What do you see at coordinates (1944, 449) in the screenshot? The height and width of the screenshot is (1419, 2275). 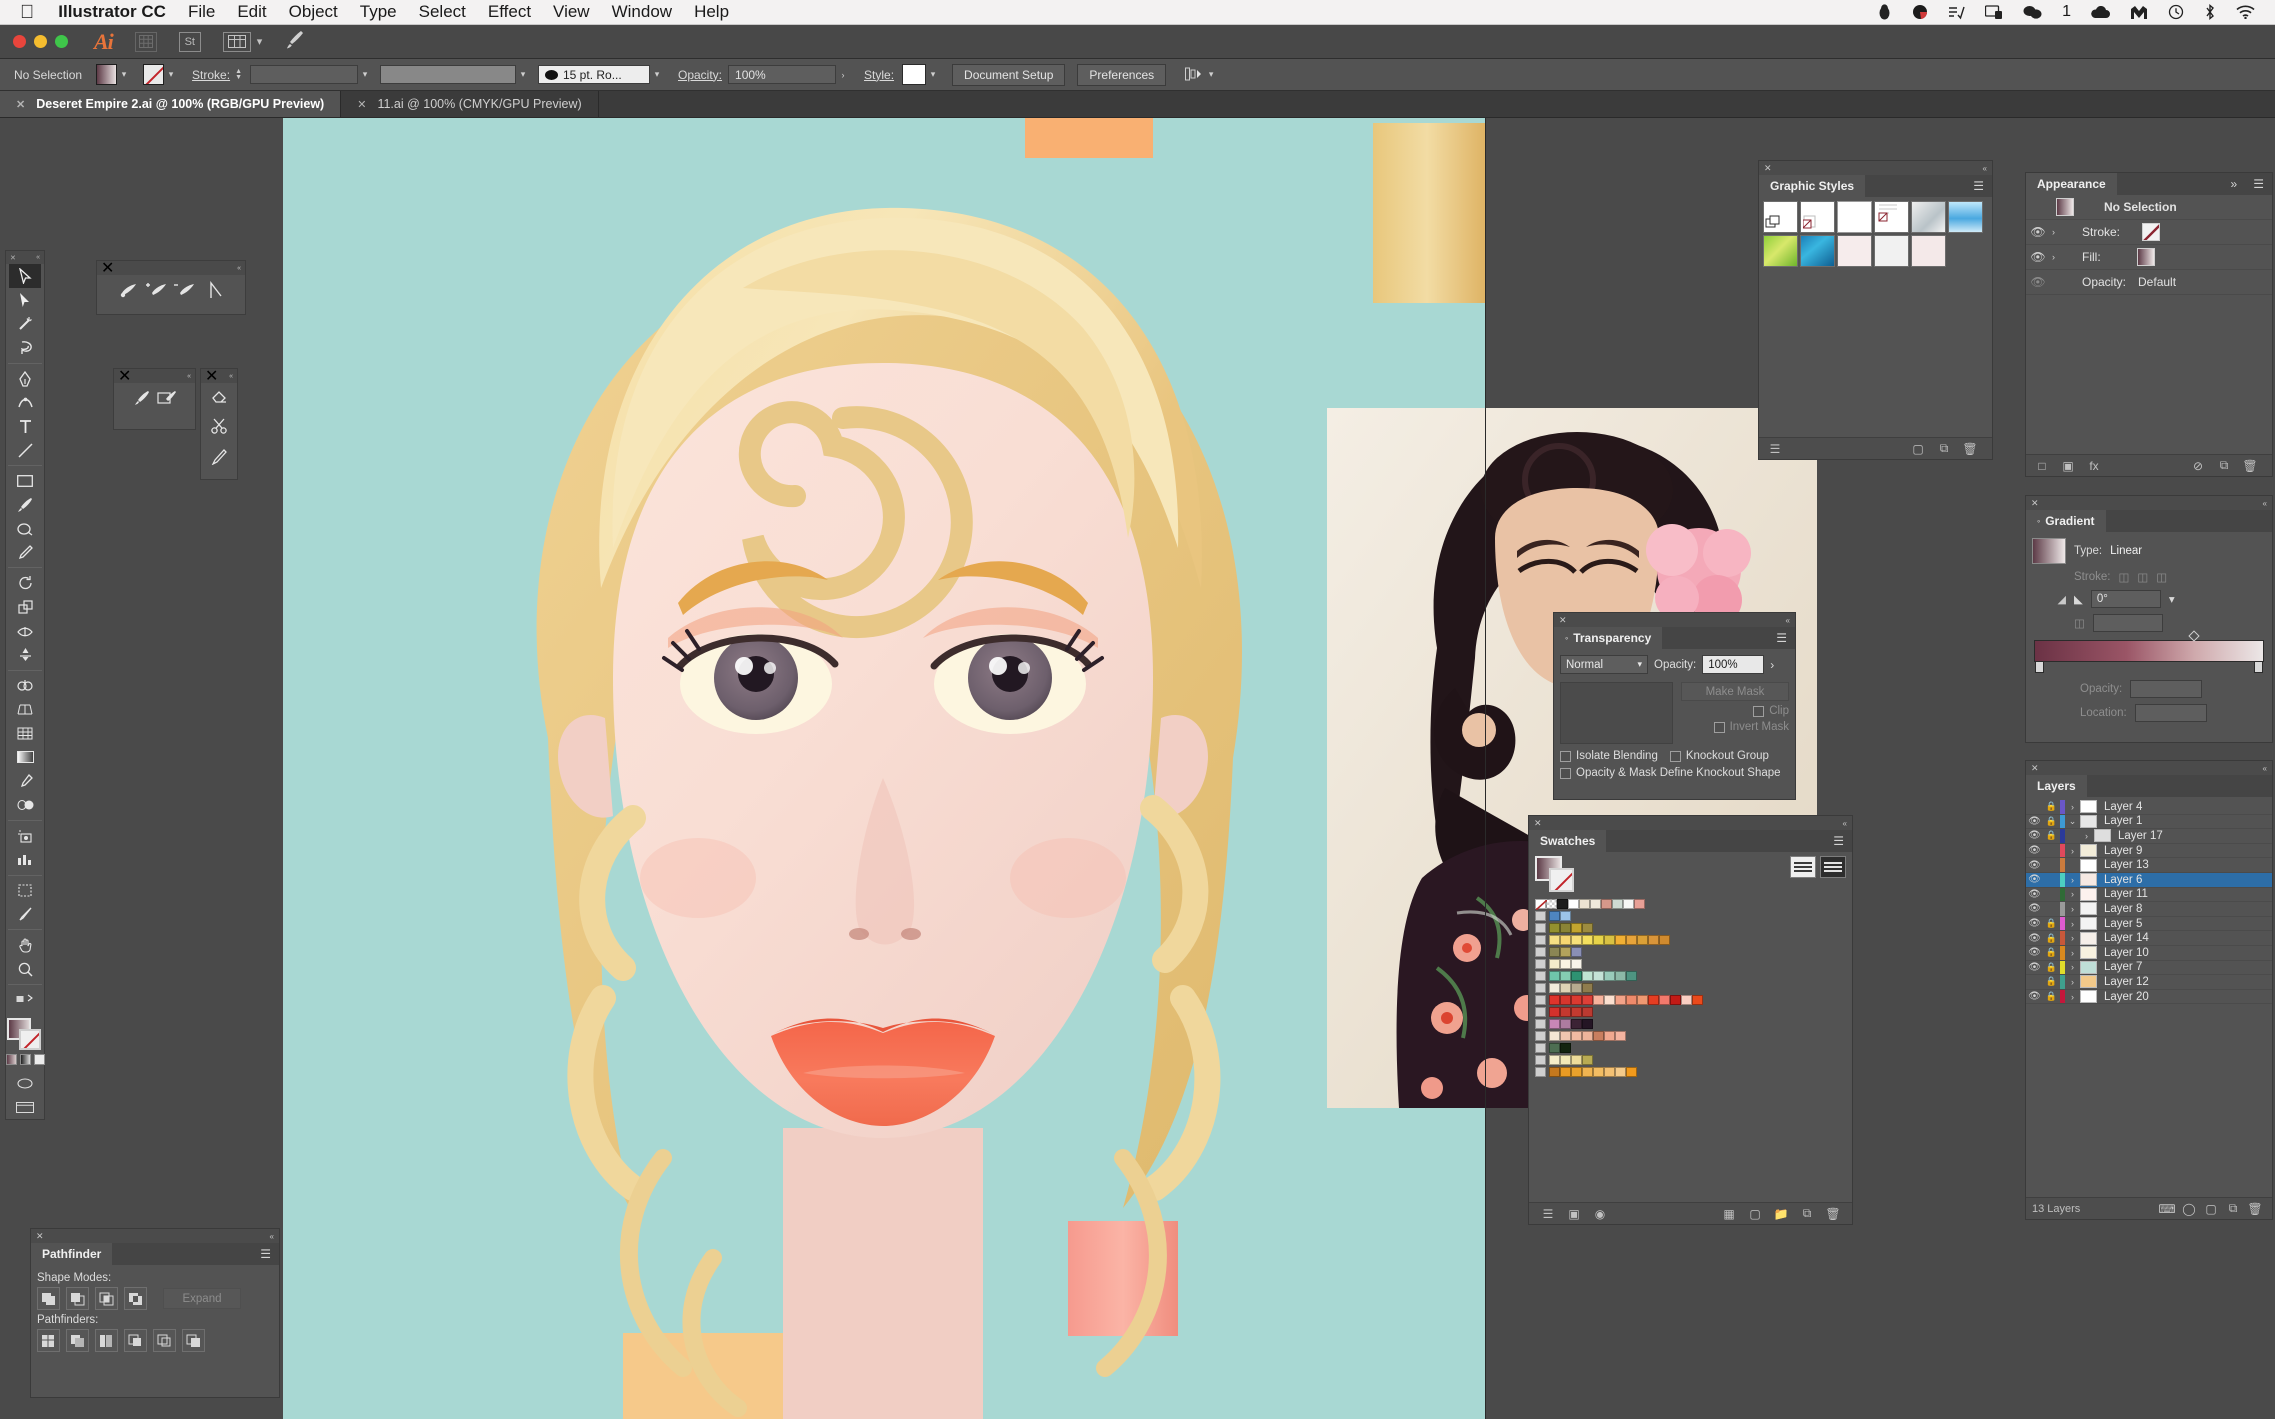 I see `new-style-icon: ⧉` at bounding box center [1944, 449].